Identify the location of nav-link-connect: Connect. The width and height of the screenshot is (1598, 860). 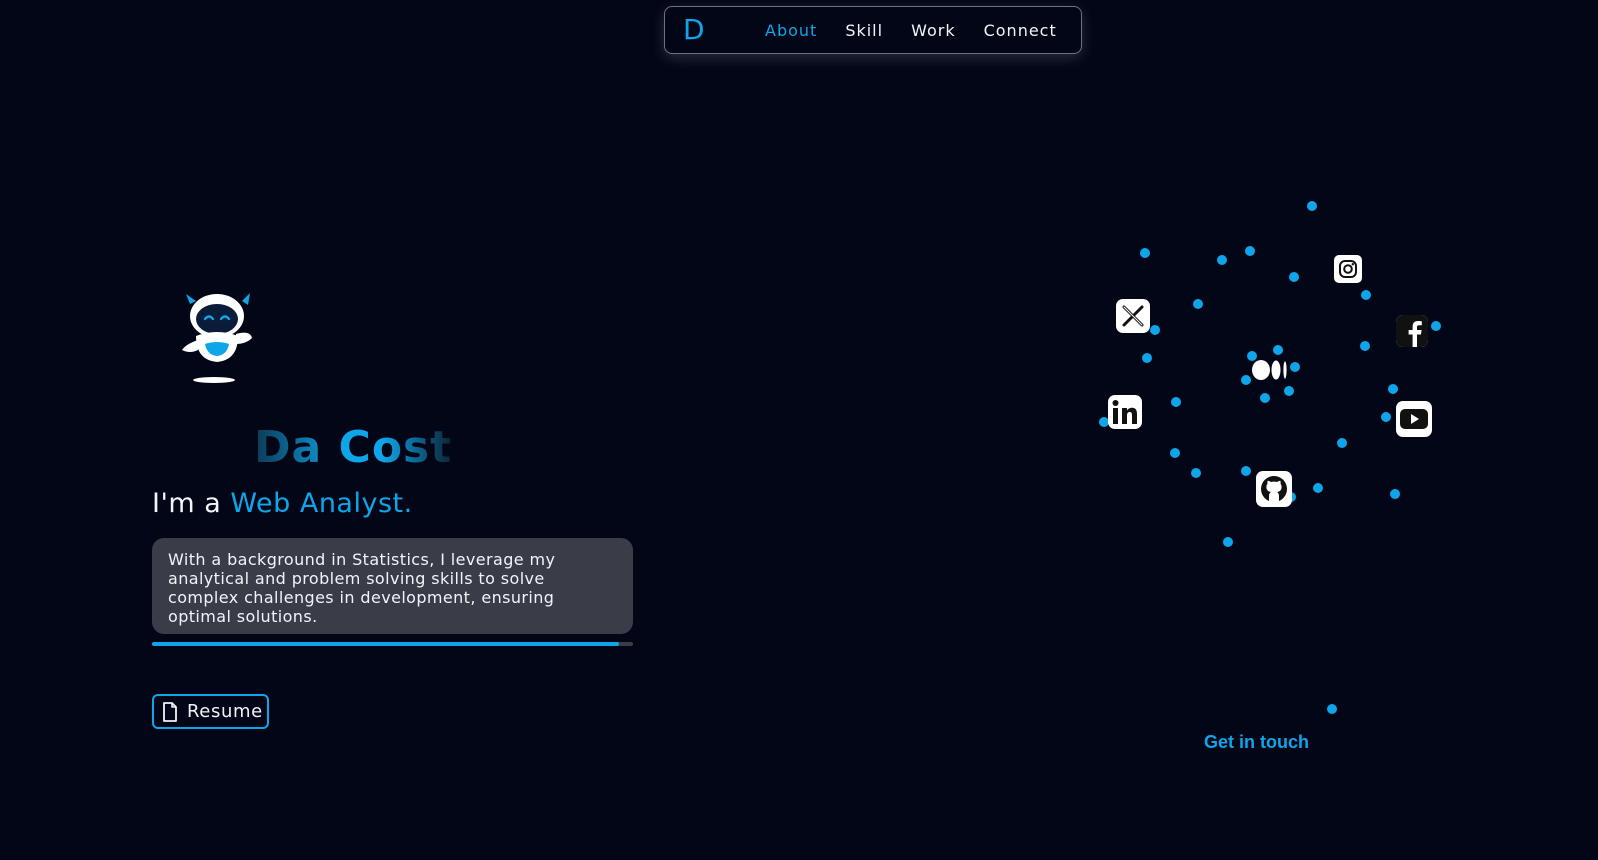
(1020, 30).